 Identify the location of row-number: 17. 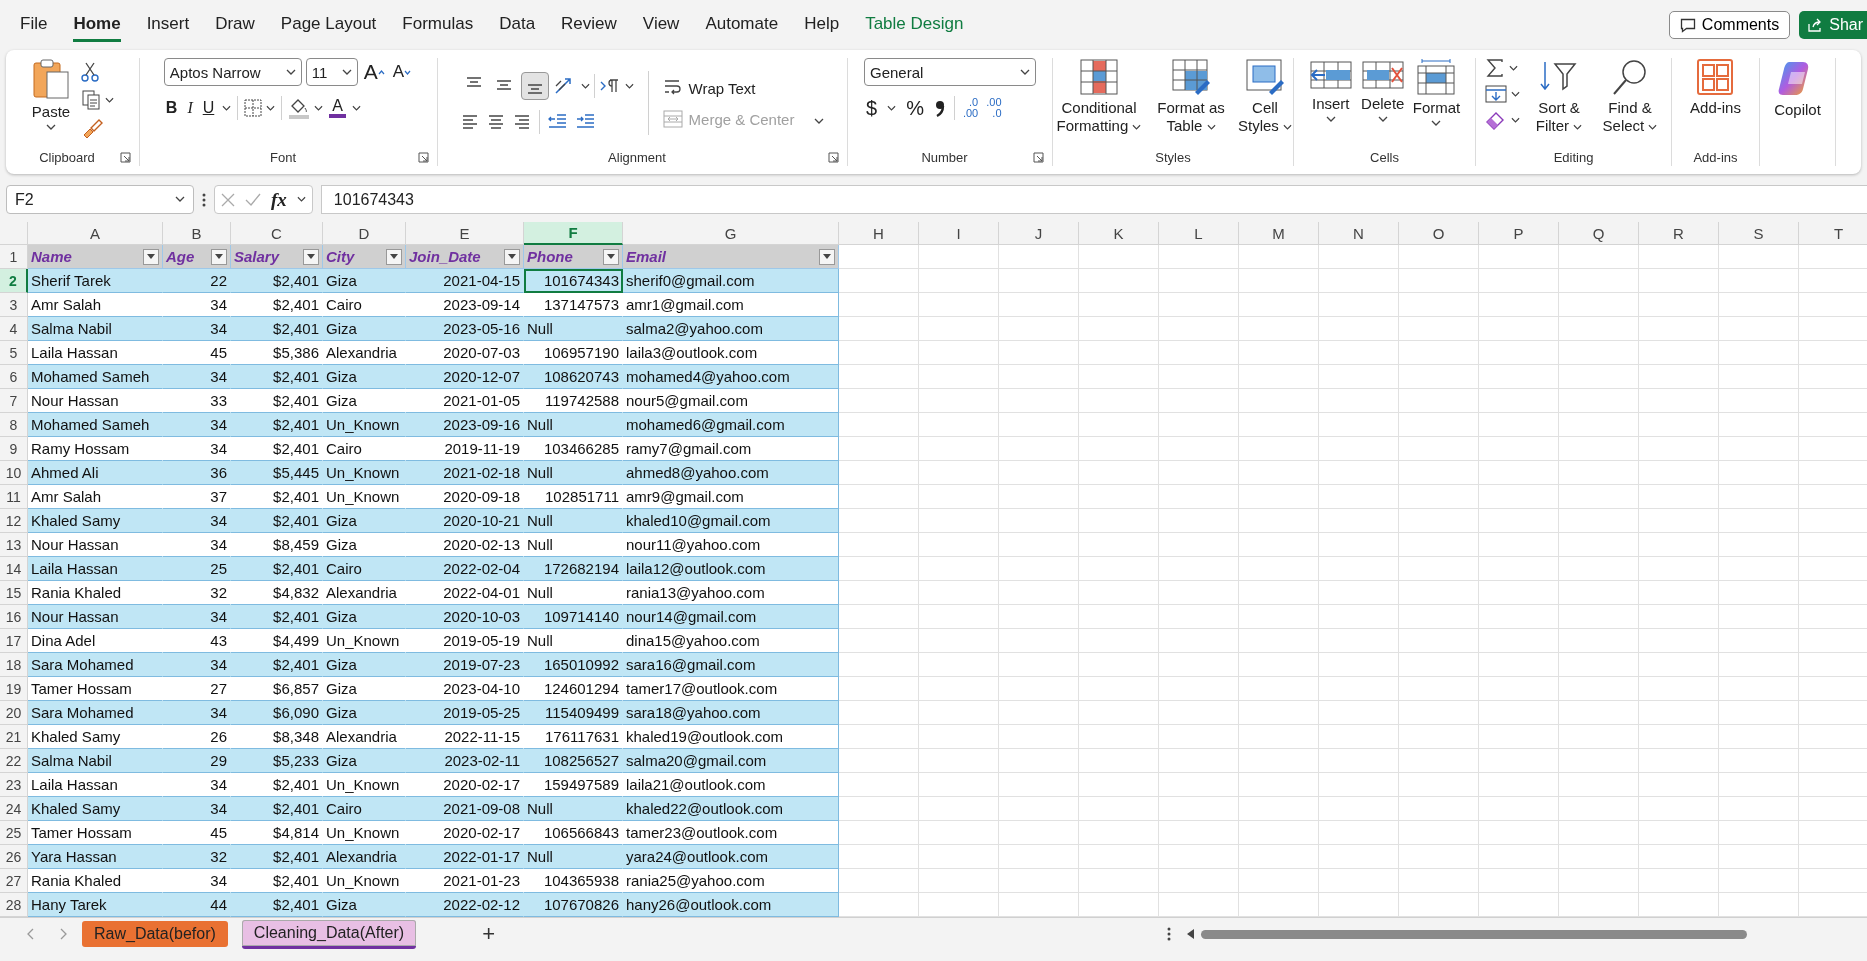
(14, 641).